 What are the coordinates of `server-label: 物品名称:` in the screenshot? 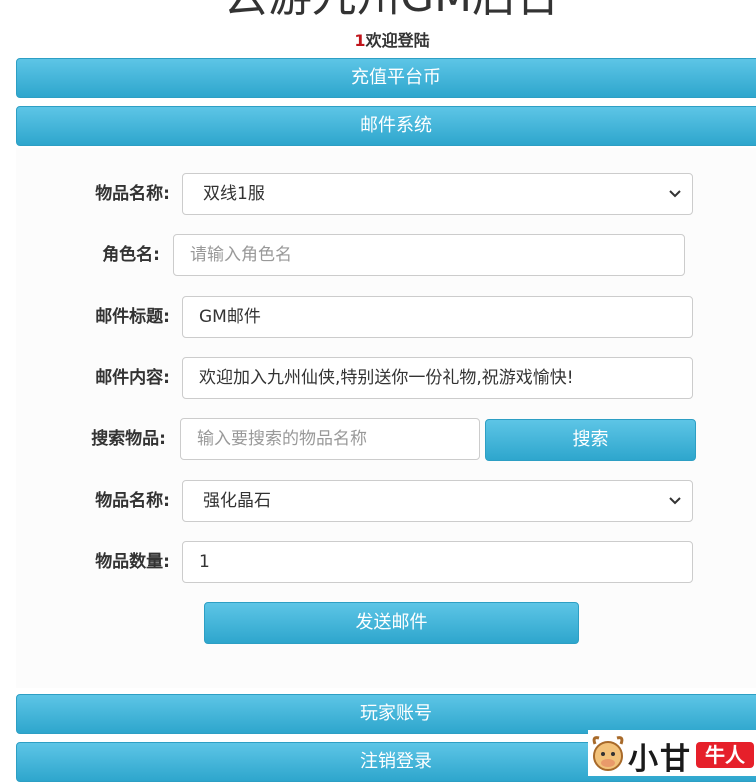 It's located at (132, 194).